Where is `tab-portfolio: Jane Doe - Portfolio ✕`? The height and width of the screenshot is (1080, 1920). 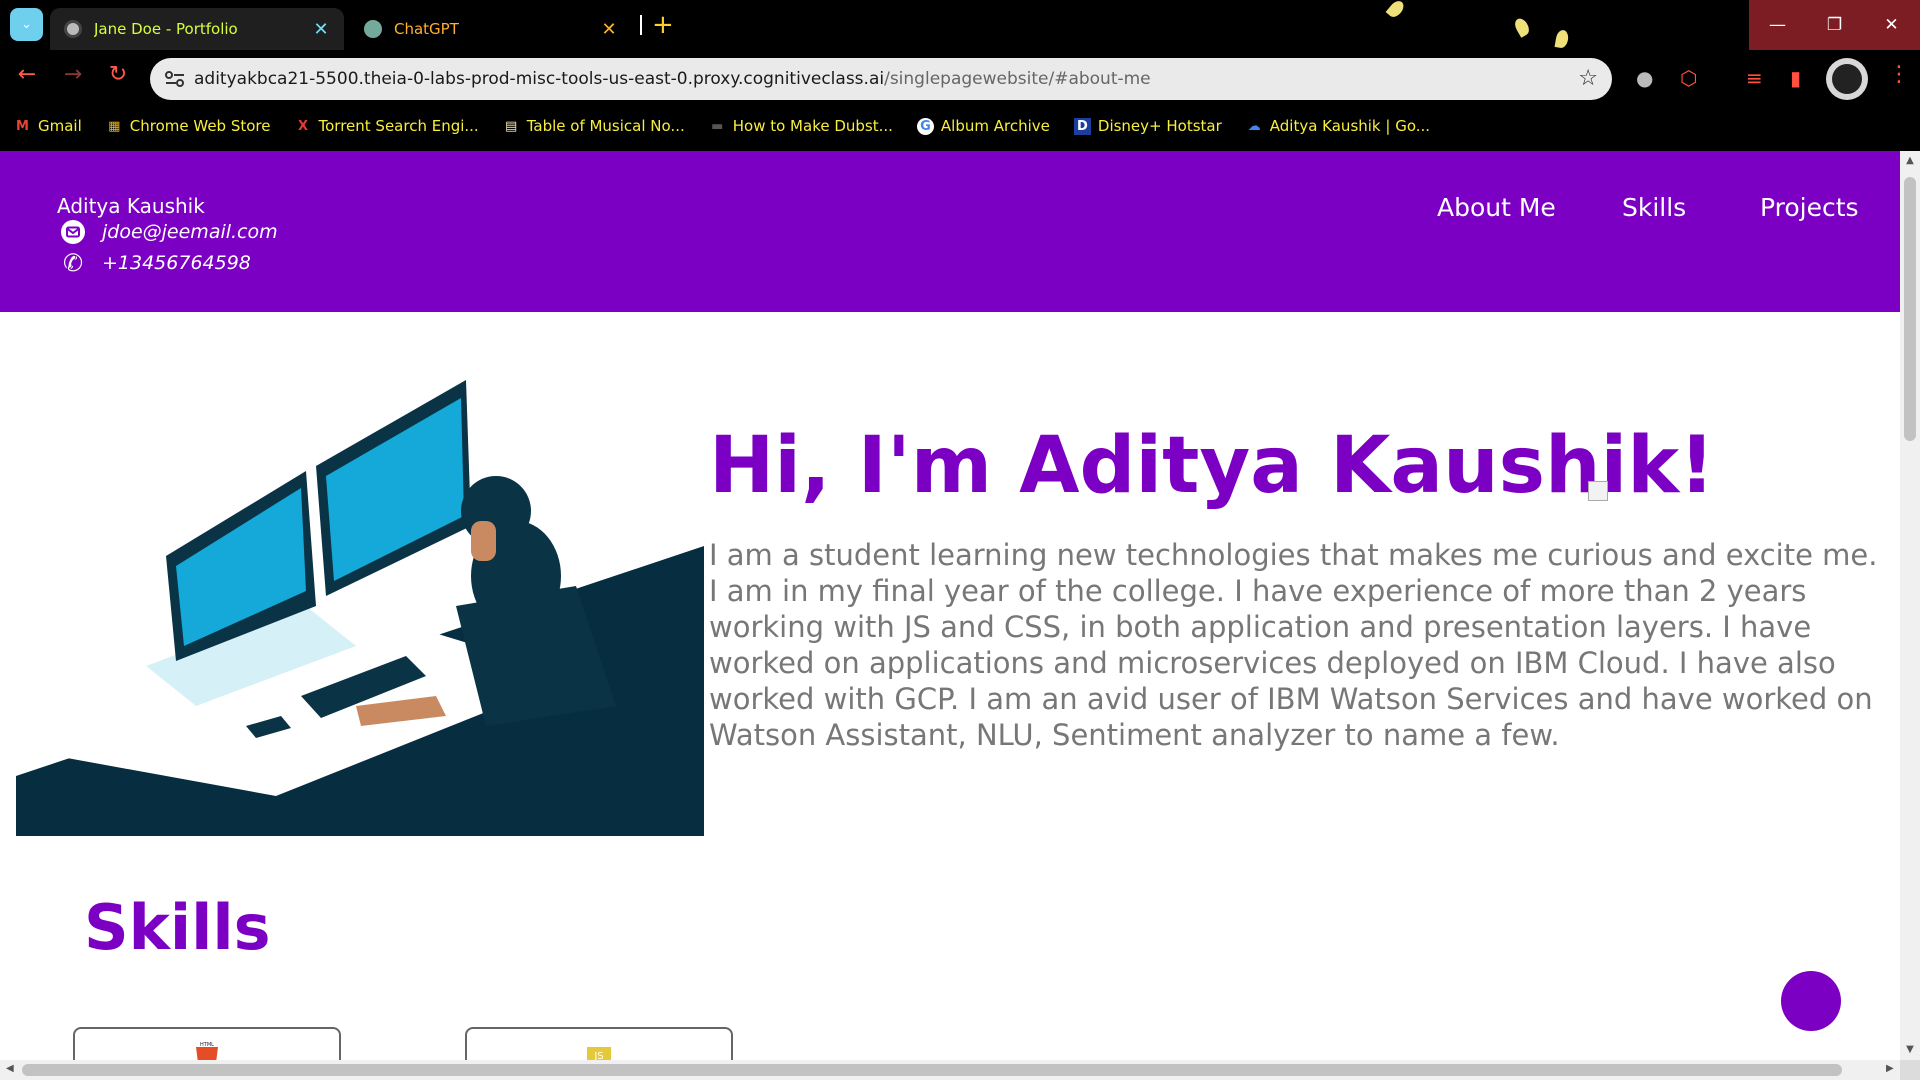 tab-portfolio: Jane Doe - Portfolio ✕ is located at coordinates (197, 29).